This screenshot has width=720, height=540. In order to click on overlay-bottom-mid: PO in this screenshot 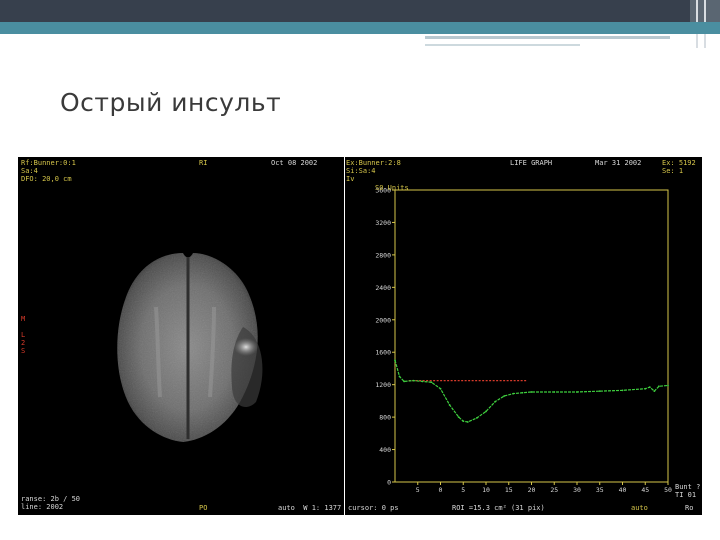, I will do `click(203, 508)`.